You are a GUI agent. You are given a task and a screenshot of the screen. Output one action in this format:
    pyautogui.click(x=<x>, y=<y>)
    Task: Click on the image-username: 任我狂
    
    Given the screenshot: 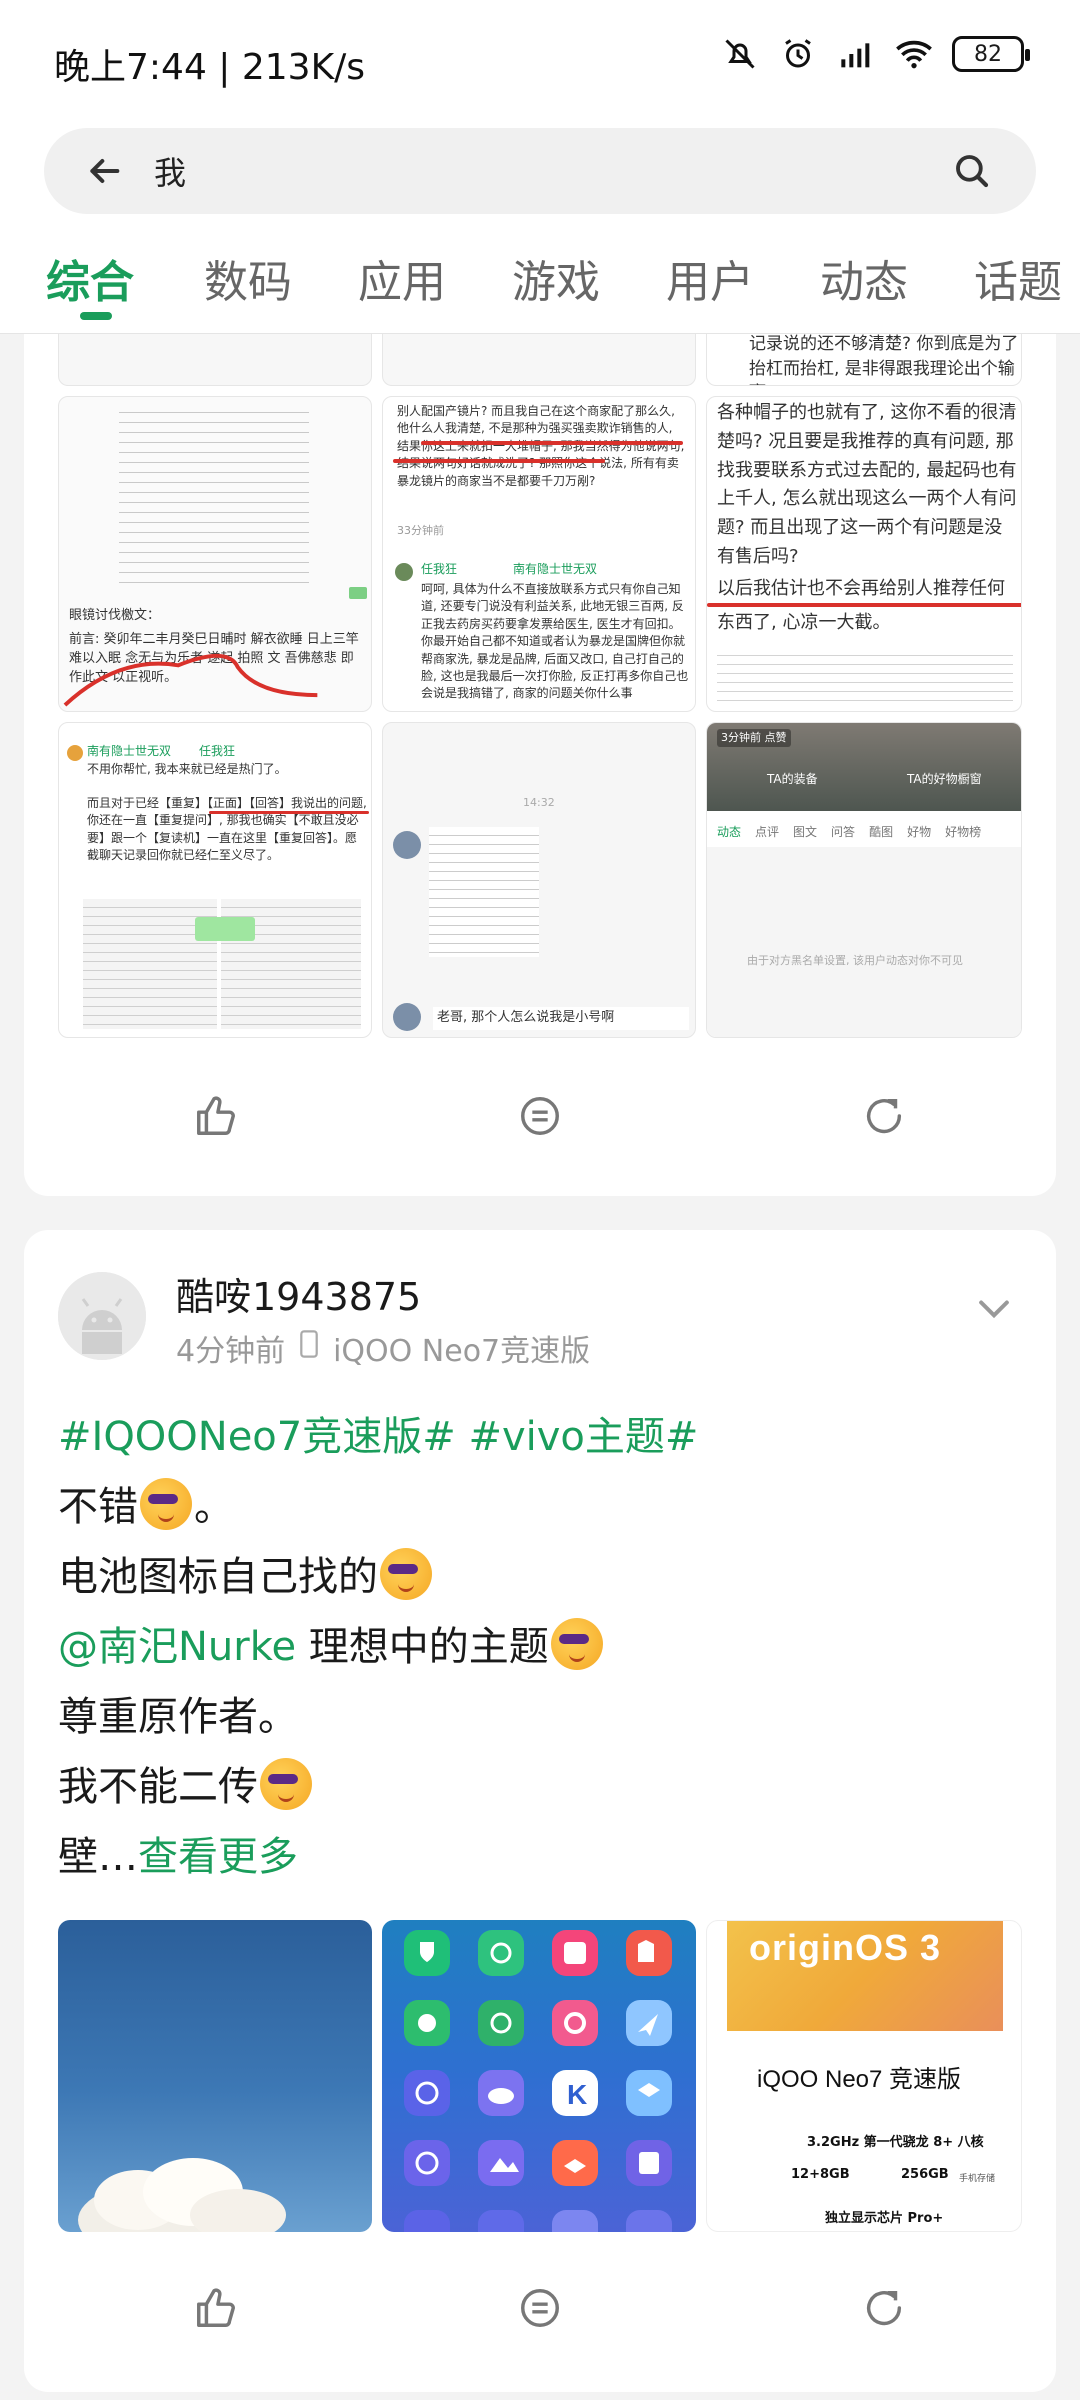 What is the action you would take?
    pyautogui.click(x=439, y=569)
    